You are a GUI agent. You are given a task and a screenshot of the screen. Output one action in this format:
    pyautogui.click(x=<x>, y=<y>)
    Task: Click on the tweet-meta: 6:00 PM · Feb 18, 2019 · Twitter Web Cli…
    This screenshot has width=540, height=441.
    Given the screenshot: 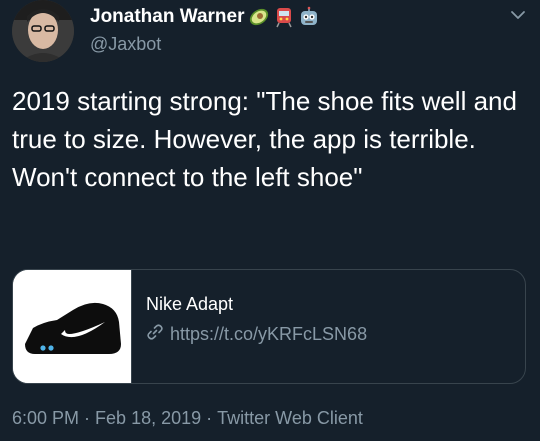 What is the action you would take?
    pyautogui.click(x=187, y=418)
    